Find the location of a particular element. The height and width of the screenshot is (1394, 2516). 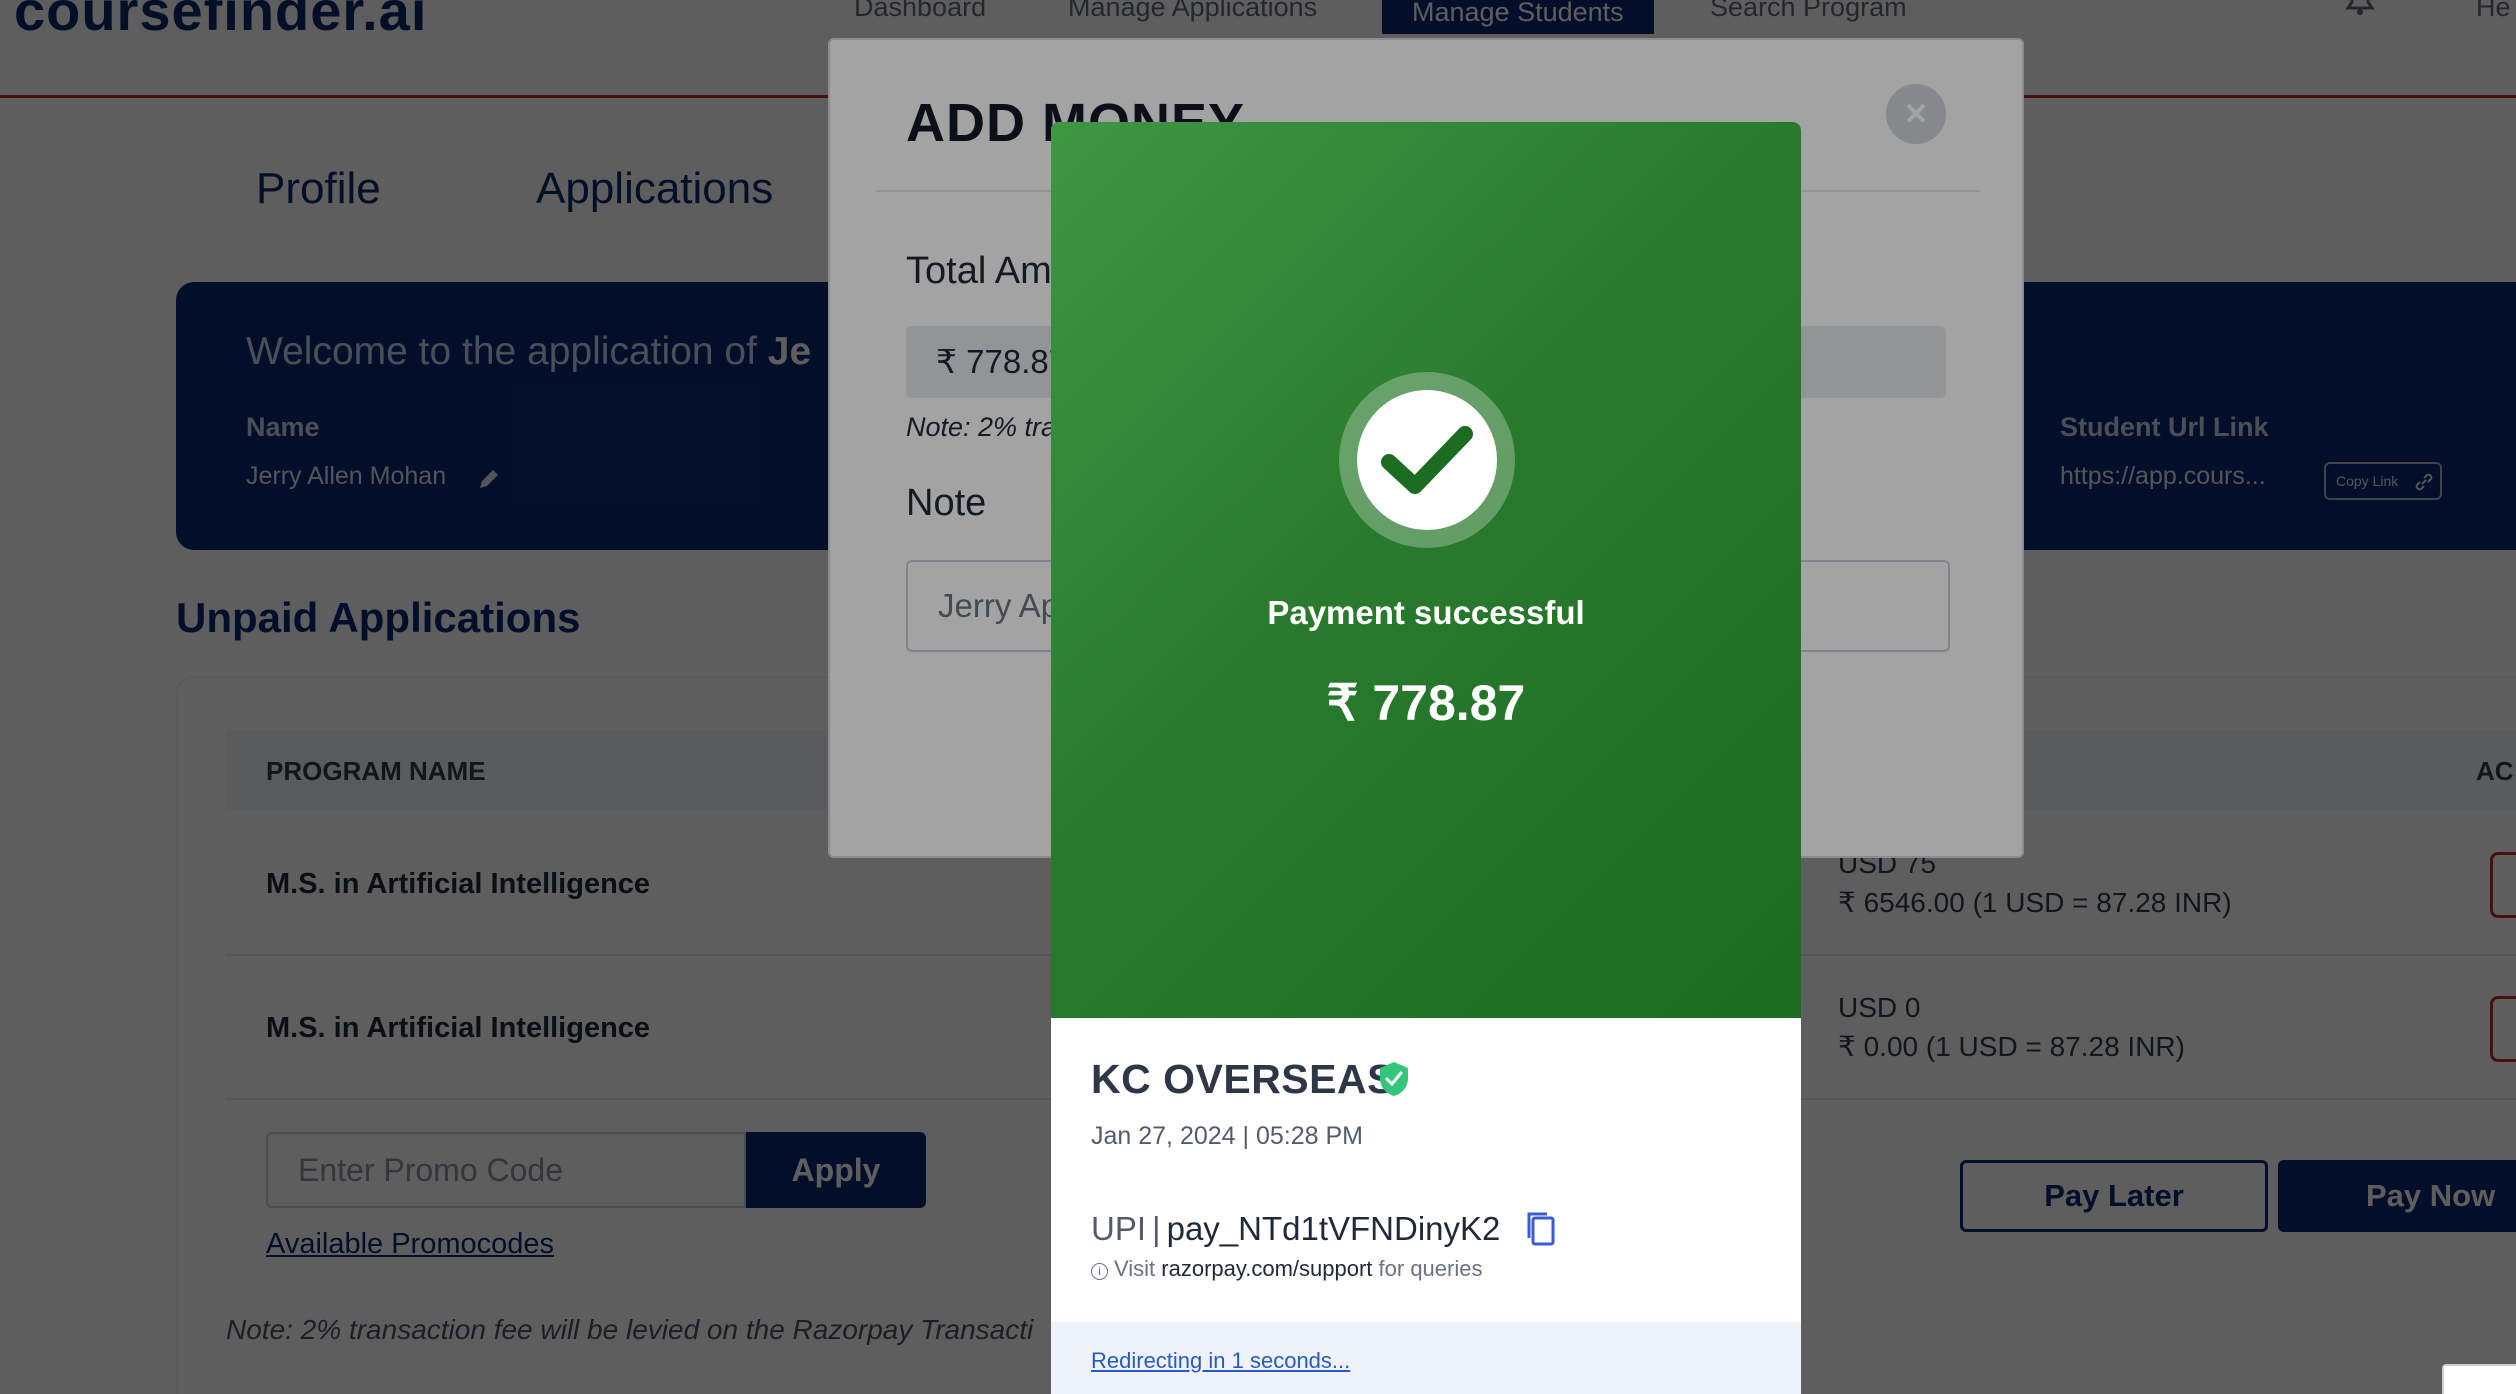

success-badge is located at coordinates (1427, 460).